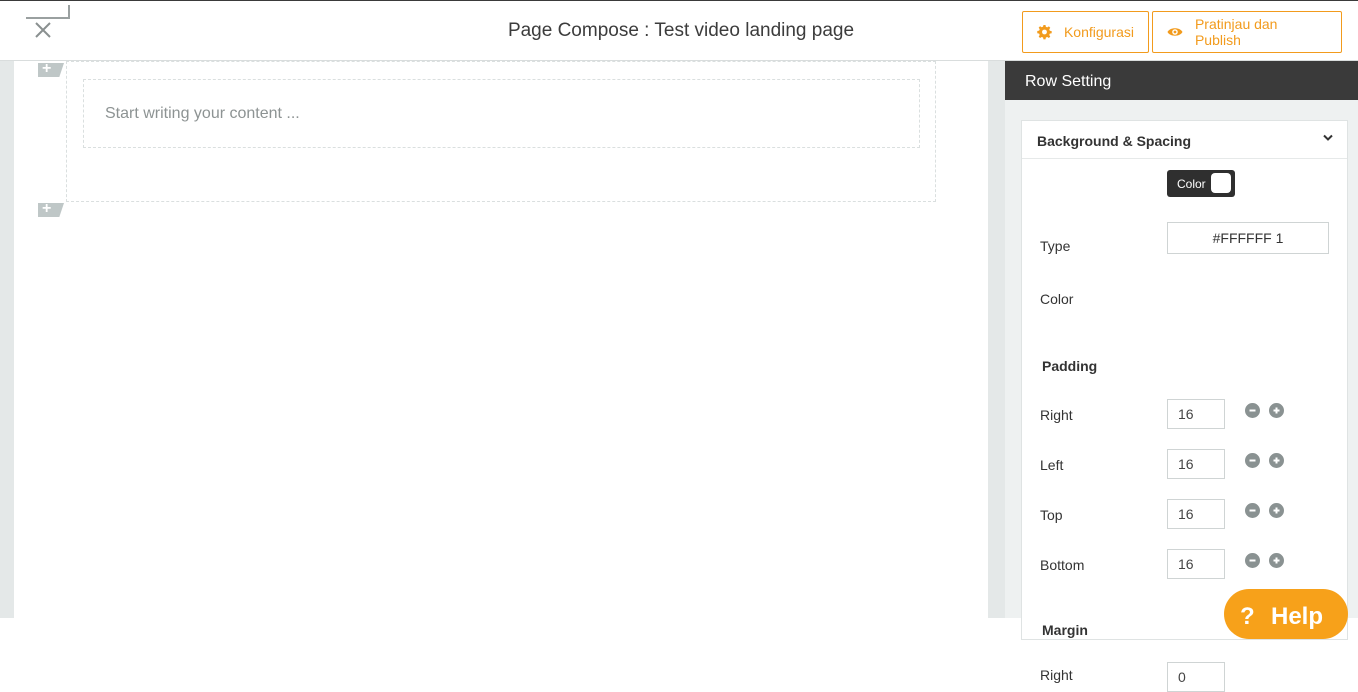 The image size is (1358, 692). What do you see at coordinates (1196, 677) in the screenshot?
I see `margin-right-input: 0` at bounding box center [1196, 677].